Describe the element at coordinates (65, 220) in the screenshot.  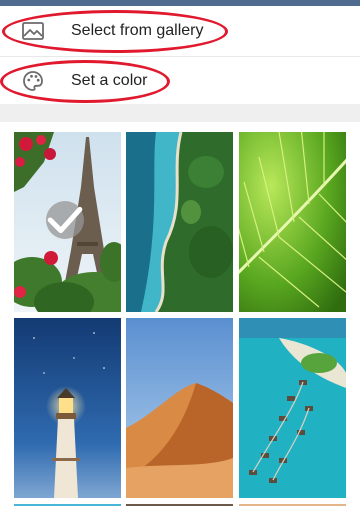
I see `selected-check-icon` at that location.